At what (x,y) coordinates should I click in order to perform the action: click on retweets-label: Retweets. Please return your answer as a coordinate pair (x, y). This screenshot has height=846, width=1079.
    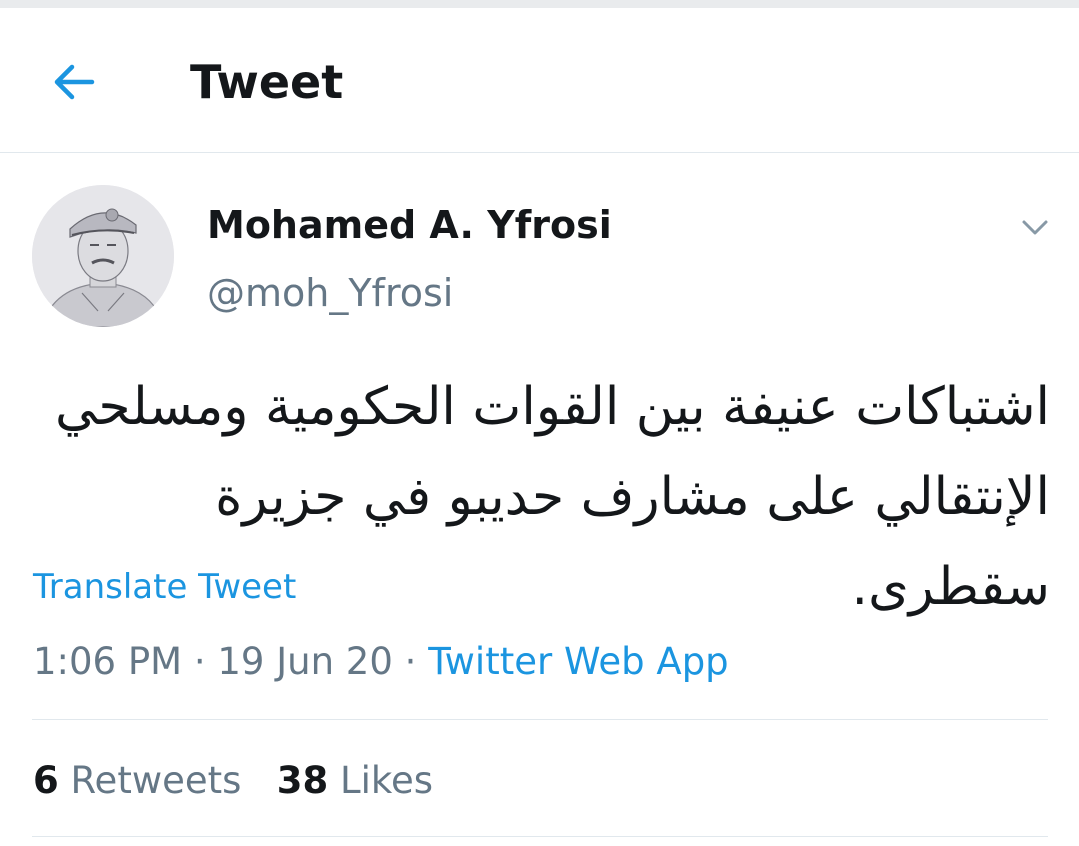
    Looking at the image, I should click on (156, 780).